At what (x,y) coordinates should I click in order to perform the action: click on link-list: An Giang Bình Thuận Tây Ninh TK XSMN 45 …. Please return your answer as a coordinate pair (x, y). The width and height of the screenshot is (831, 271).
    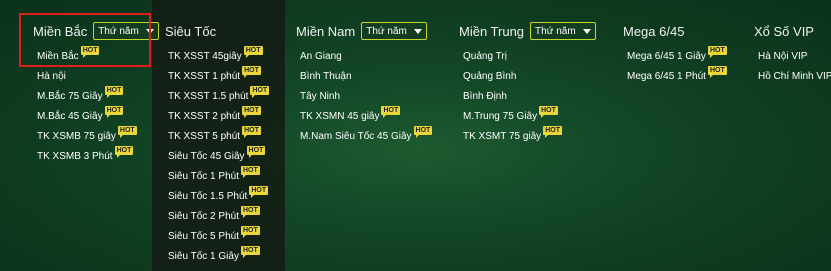
    Looking at the image, I should click on (366, 100).